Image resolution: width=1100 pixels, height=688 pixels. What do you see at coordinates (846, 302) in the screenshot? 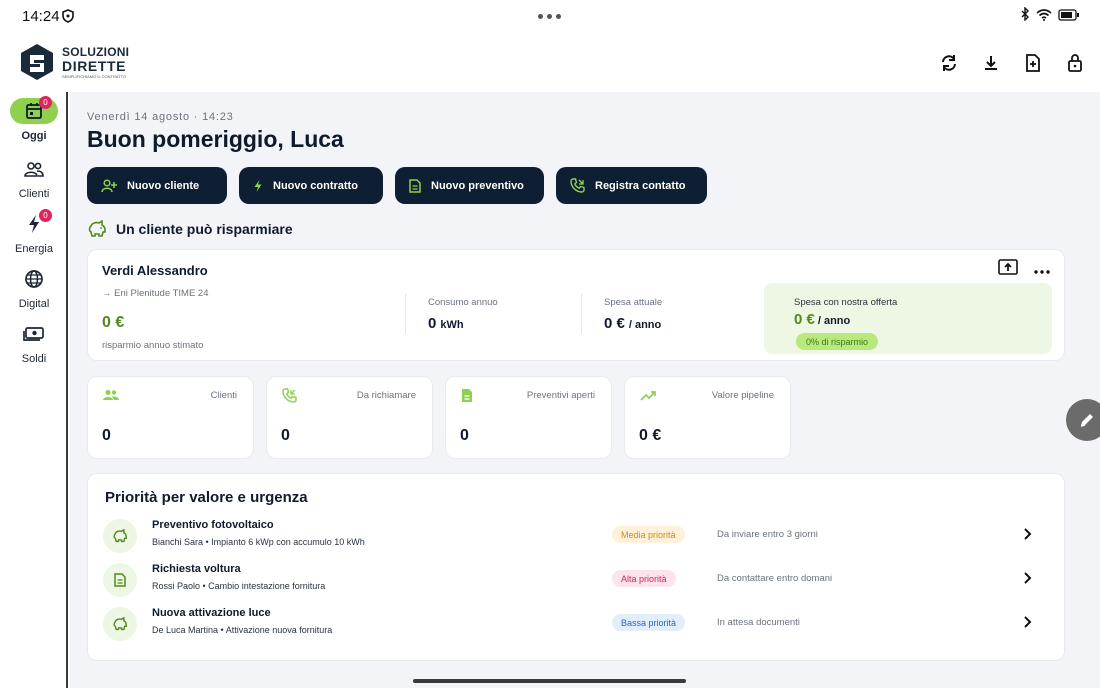
I see `offer-spend-label: Spesa con nostra offerta` at bounding box center [846, 302].